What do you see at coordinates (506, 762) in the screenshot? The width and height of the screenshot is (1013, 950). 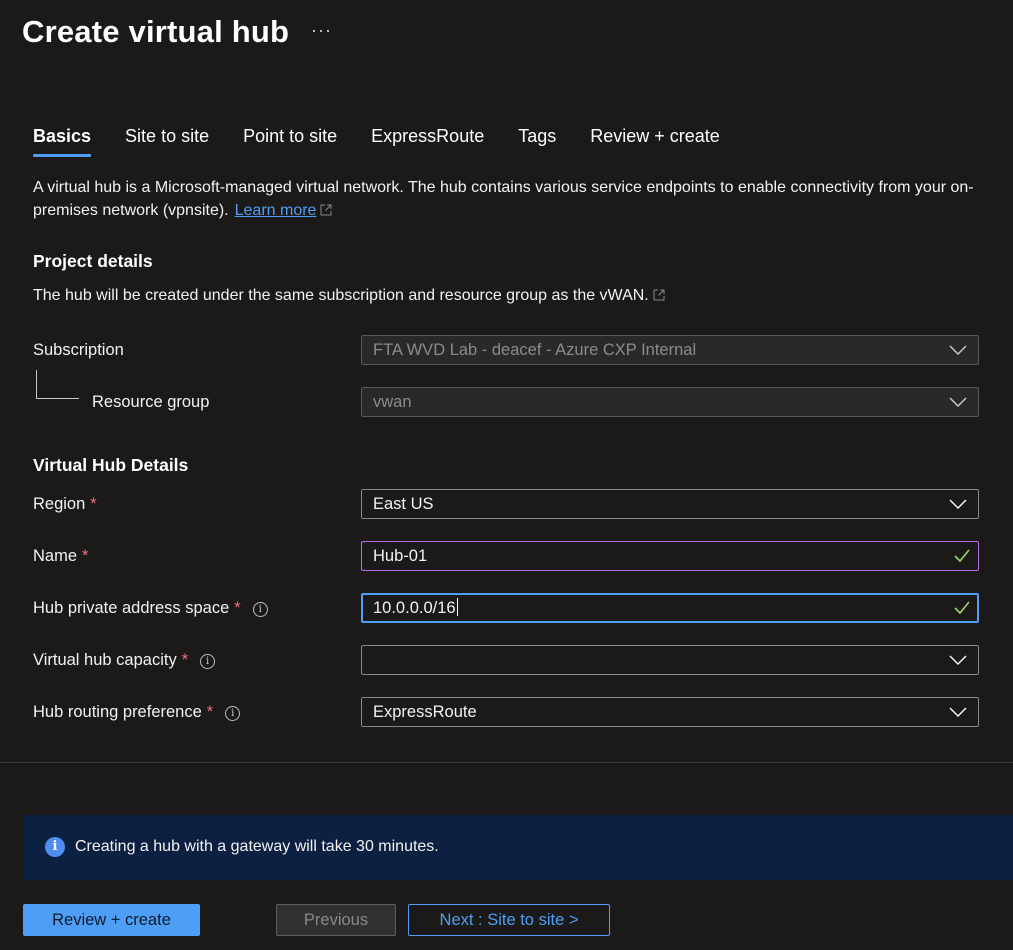 I see `section-divider` at bounding box center [506, 762].